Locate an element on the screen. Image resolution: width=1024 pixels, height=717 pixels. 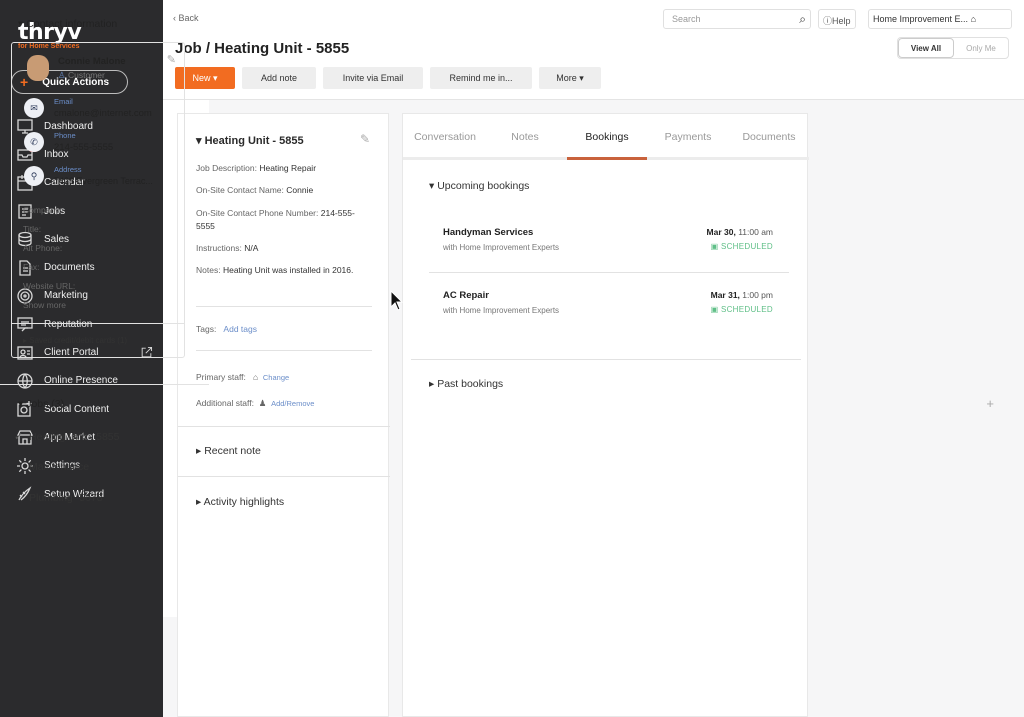
company-field: Company: is located at coordinates (42, 210).